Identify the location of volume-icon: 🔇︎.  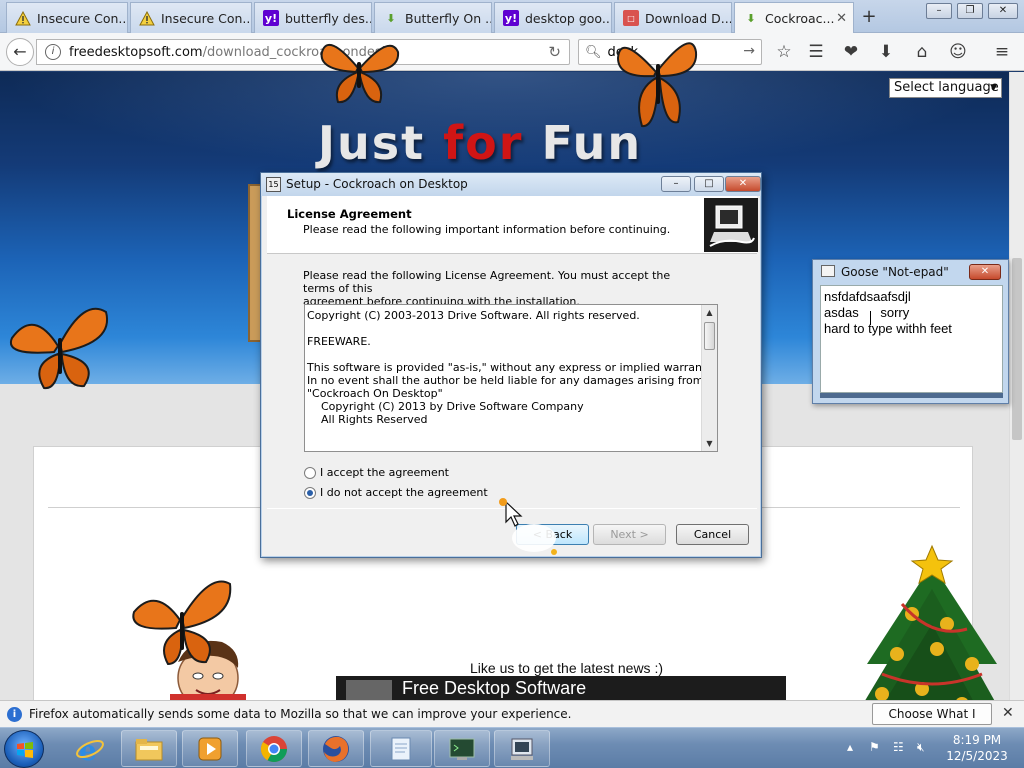
(921, 747).